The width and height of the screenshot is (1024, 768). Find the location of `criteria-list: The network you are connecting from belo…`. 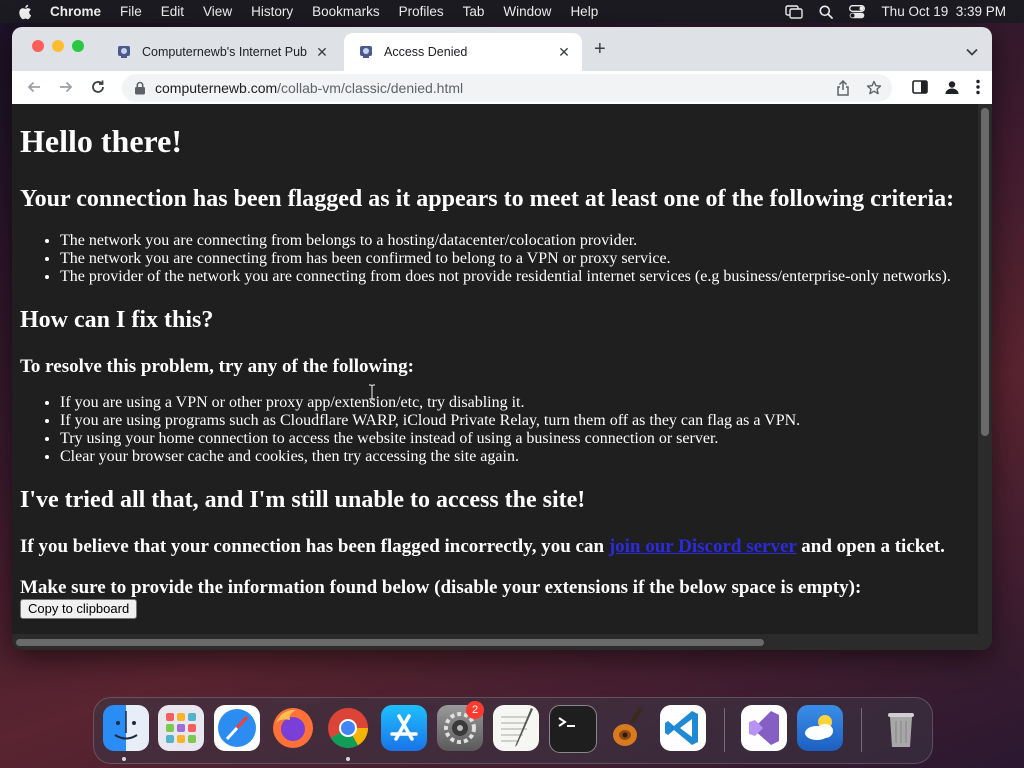

criteria-list: The network you are connecting from belo… is located at coordinates (485, 259).